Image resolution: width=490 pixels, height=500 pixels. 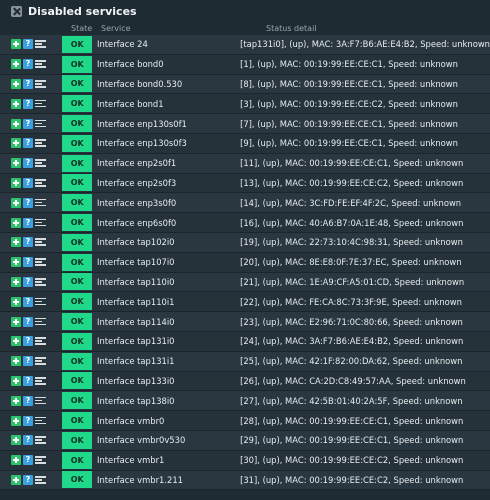 I want to click on service-name: Interface enp6s0f0, so click(x=166, y=223).